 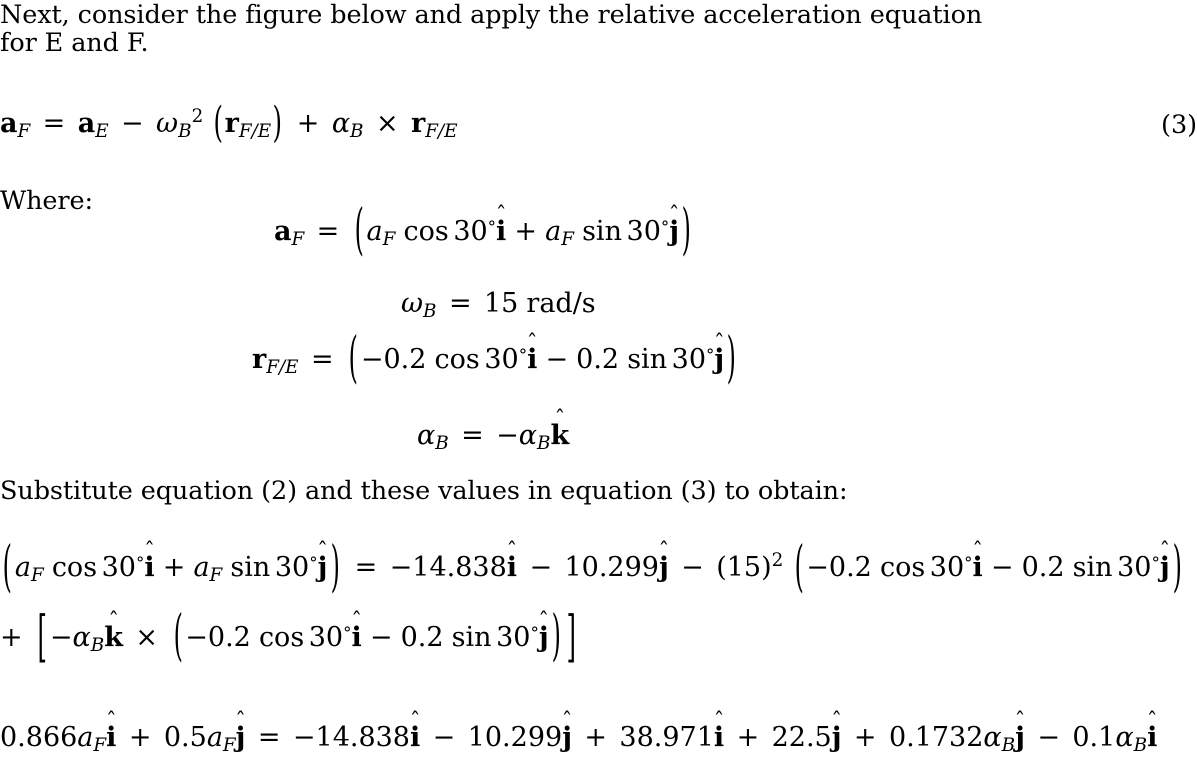 I want to click on eq-af-scalar-subscript: F, so click(x=389, y=240).